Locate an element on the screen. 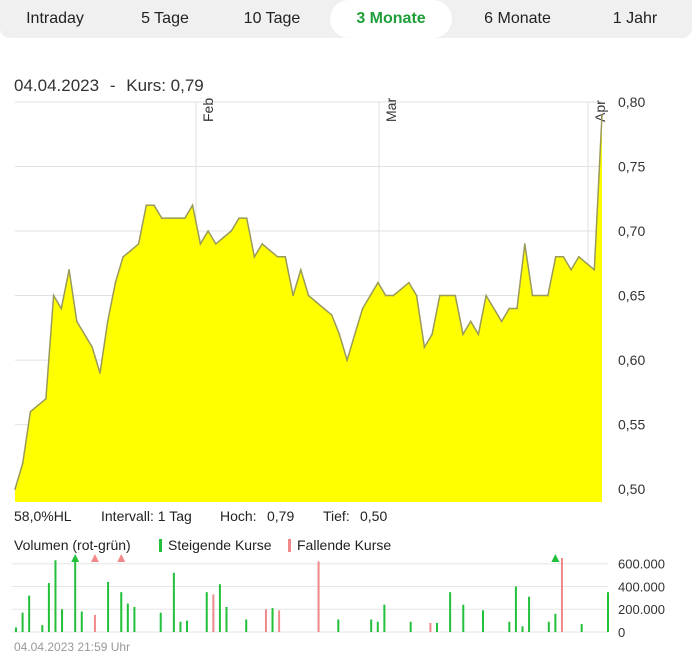  stat-high-label: Hoch: is located at coordinates (238, 516).